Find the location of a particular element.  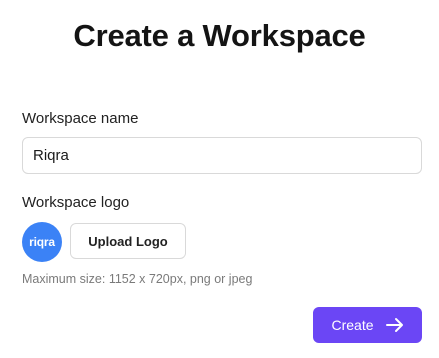

workspace-logo-label: Workspace logo is located at coordinates (76, 202).